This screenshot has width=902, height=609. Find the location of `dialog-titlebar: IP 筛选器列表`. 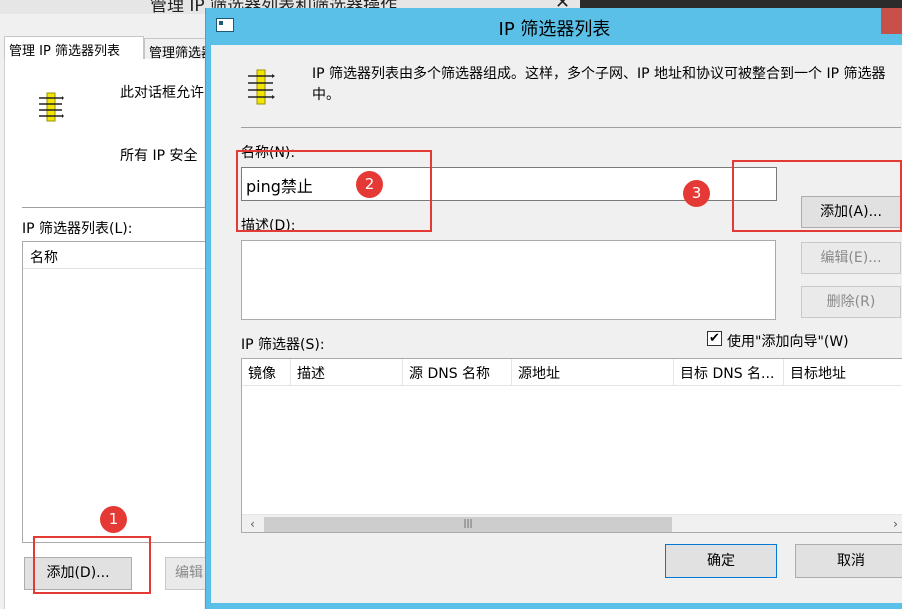

dialog-titlebar: IP 筛选器列表 is located at coordinates (554, 26).